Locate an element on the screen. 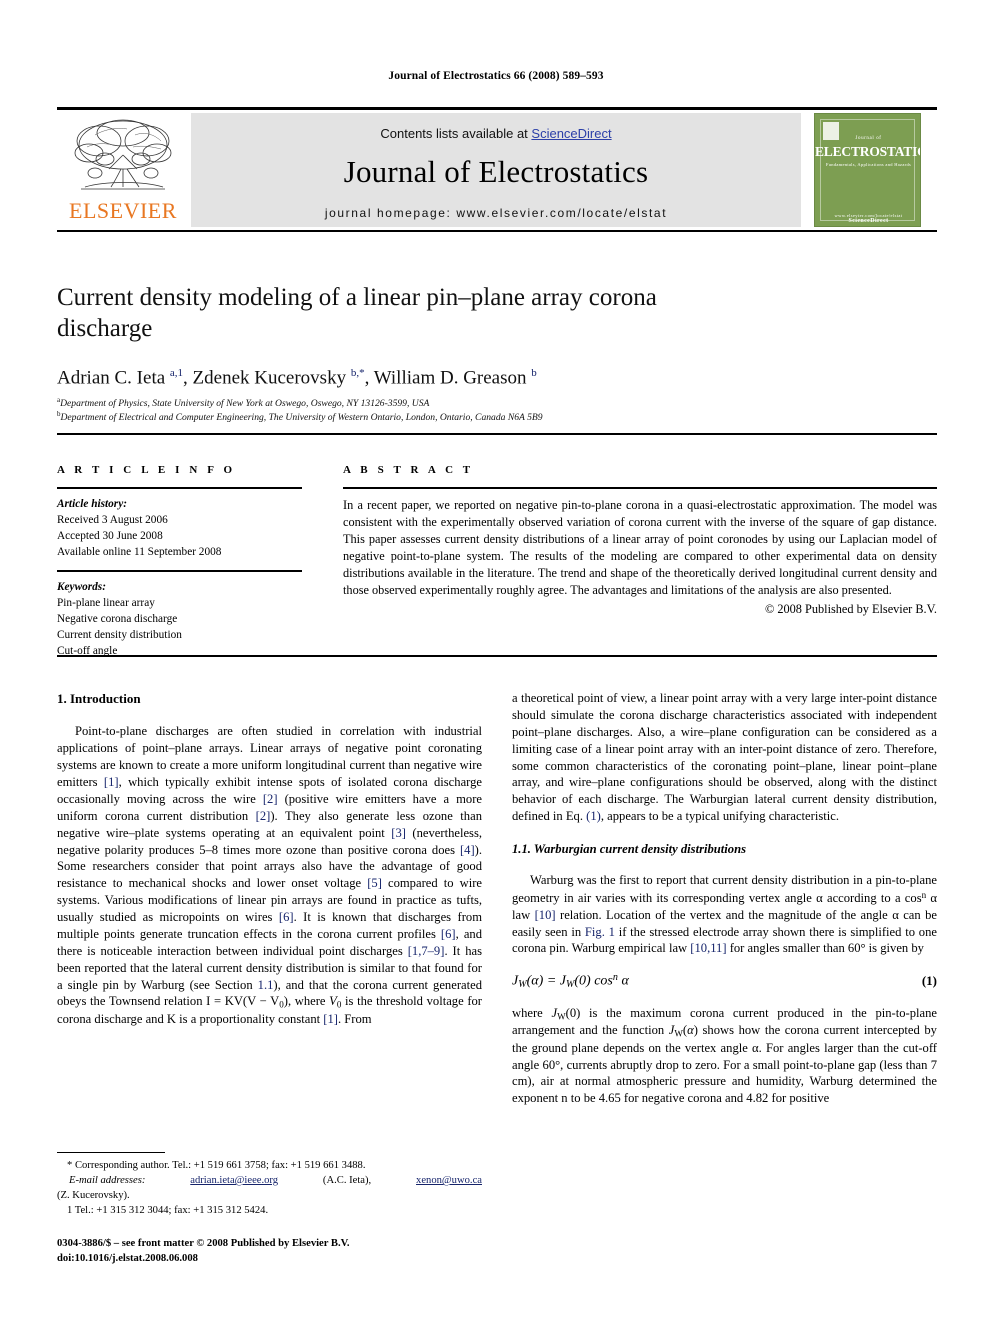  rule-under-abstract is located at coordinates (497, 656).